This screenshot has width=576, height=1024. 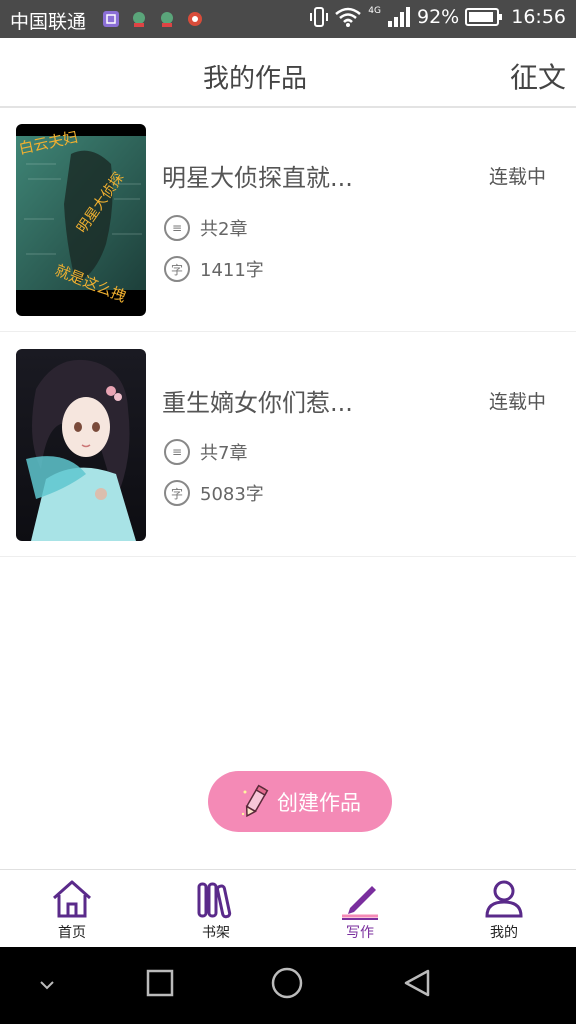 I want to click on nav-write: 写作, so click(x=360, y=908).